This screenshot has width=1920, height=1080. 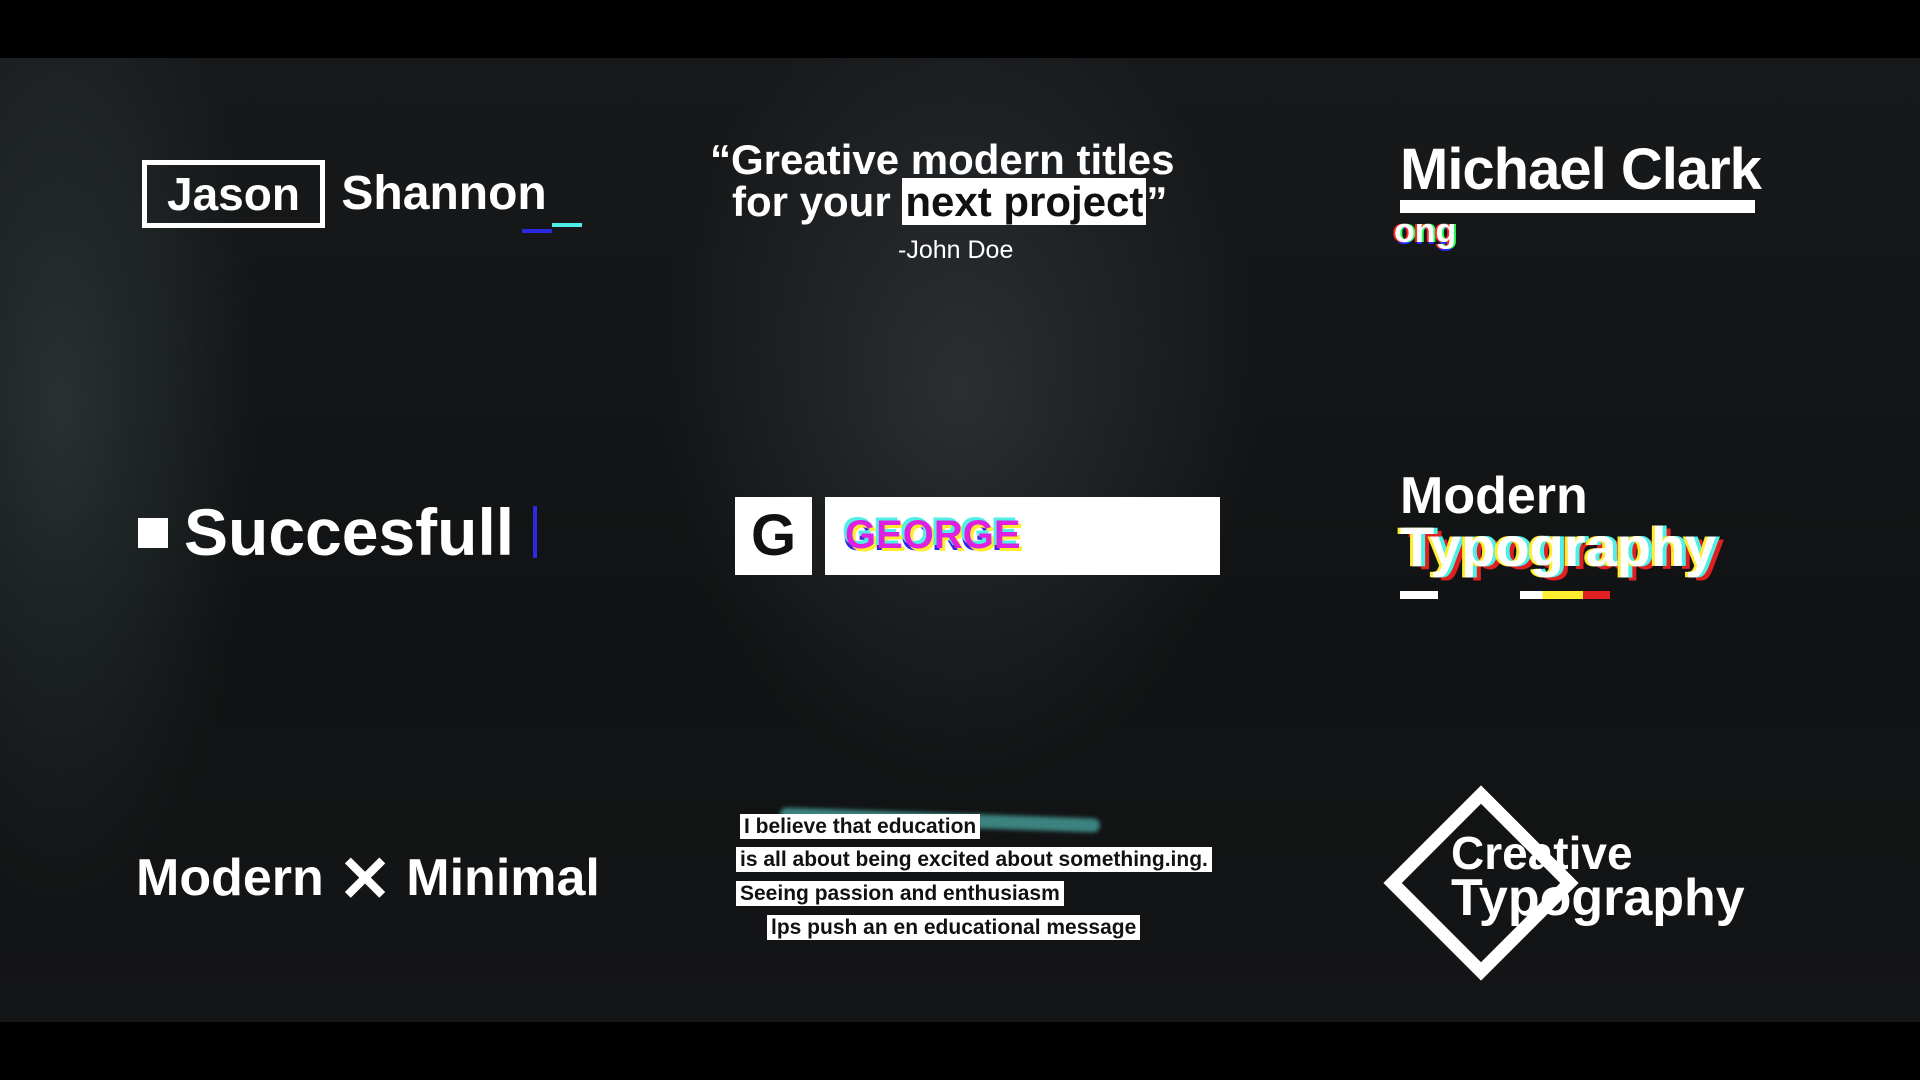 I want to click on letterbox-bottom, so click(x=960, y=1051).